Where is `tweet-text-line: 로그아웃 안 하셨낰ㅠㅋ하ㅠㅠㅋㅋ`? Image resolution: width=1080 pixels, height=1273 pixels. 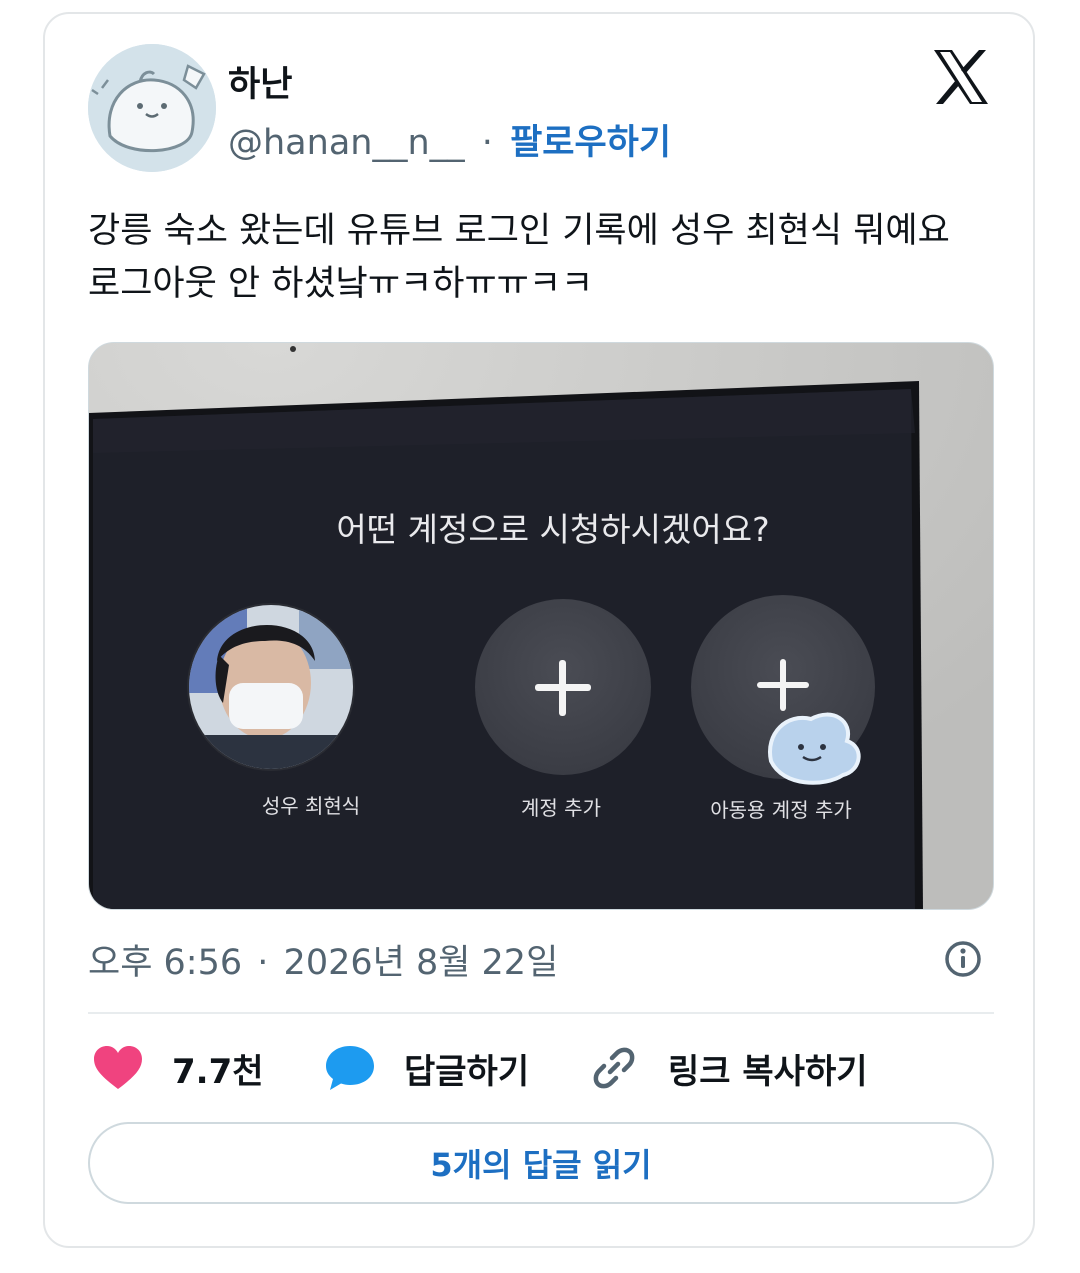 tweet-text-line: 로그아웃 안 하셨낰ㅠㅋ하ㅠㅠㅋㅋ is located at coordinates (341, 284).